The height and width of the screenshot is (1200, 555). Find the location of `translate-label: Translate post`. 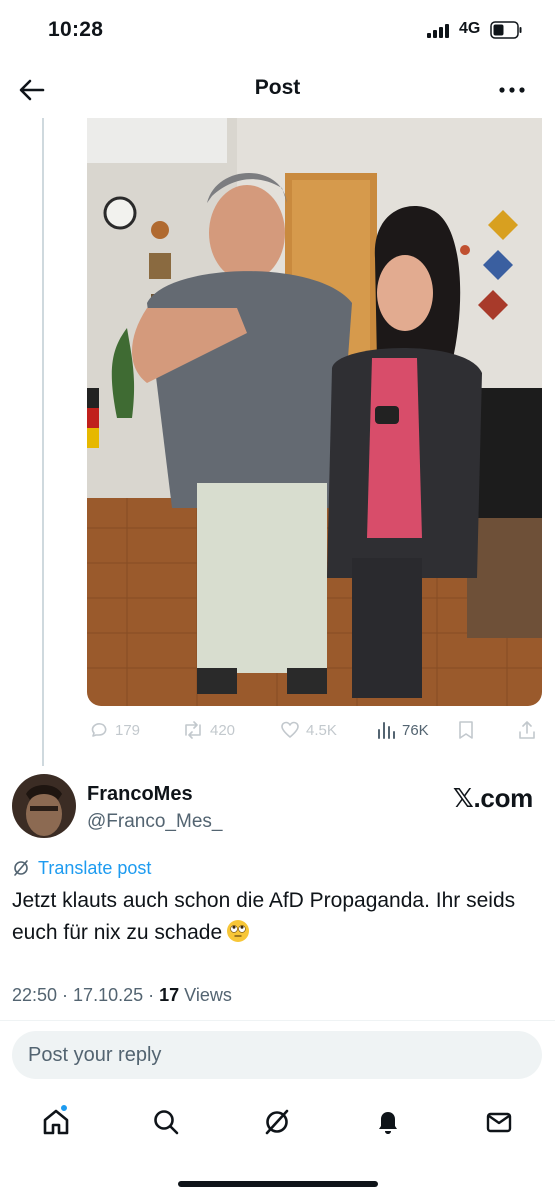

translate-label: Translate post is located at coordinates (95, 867).